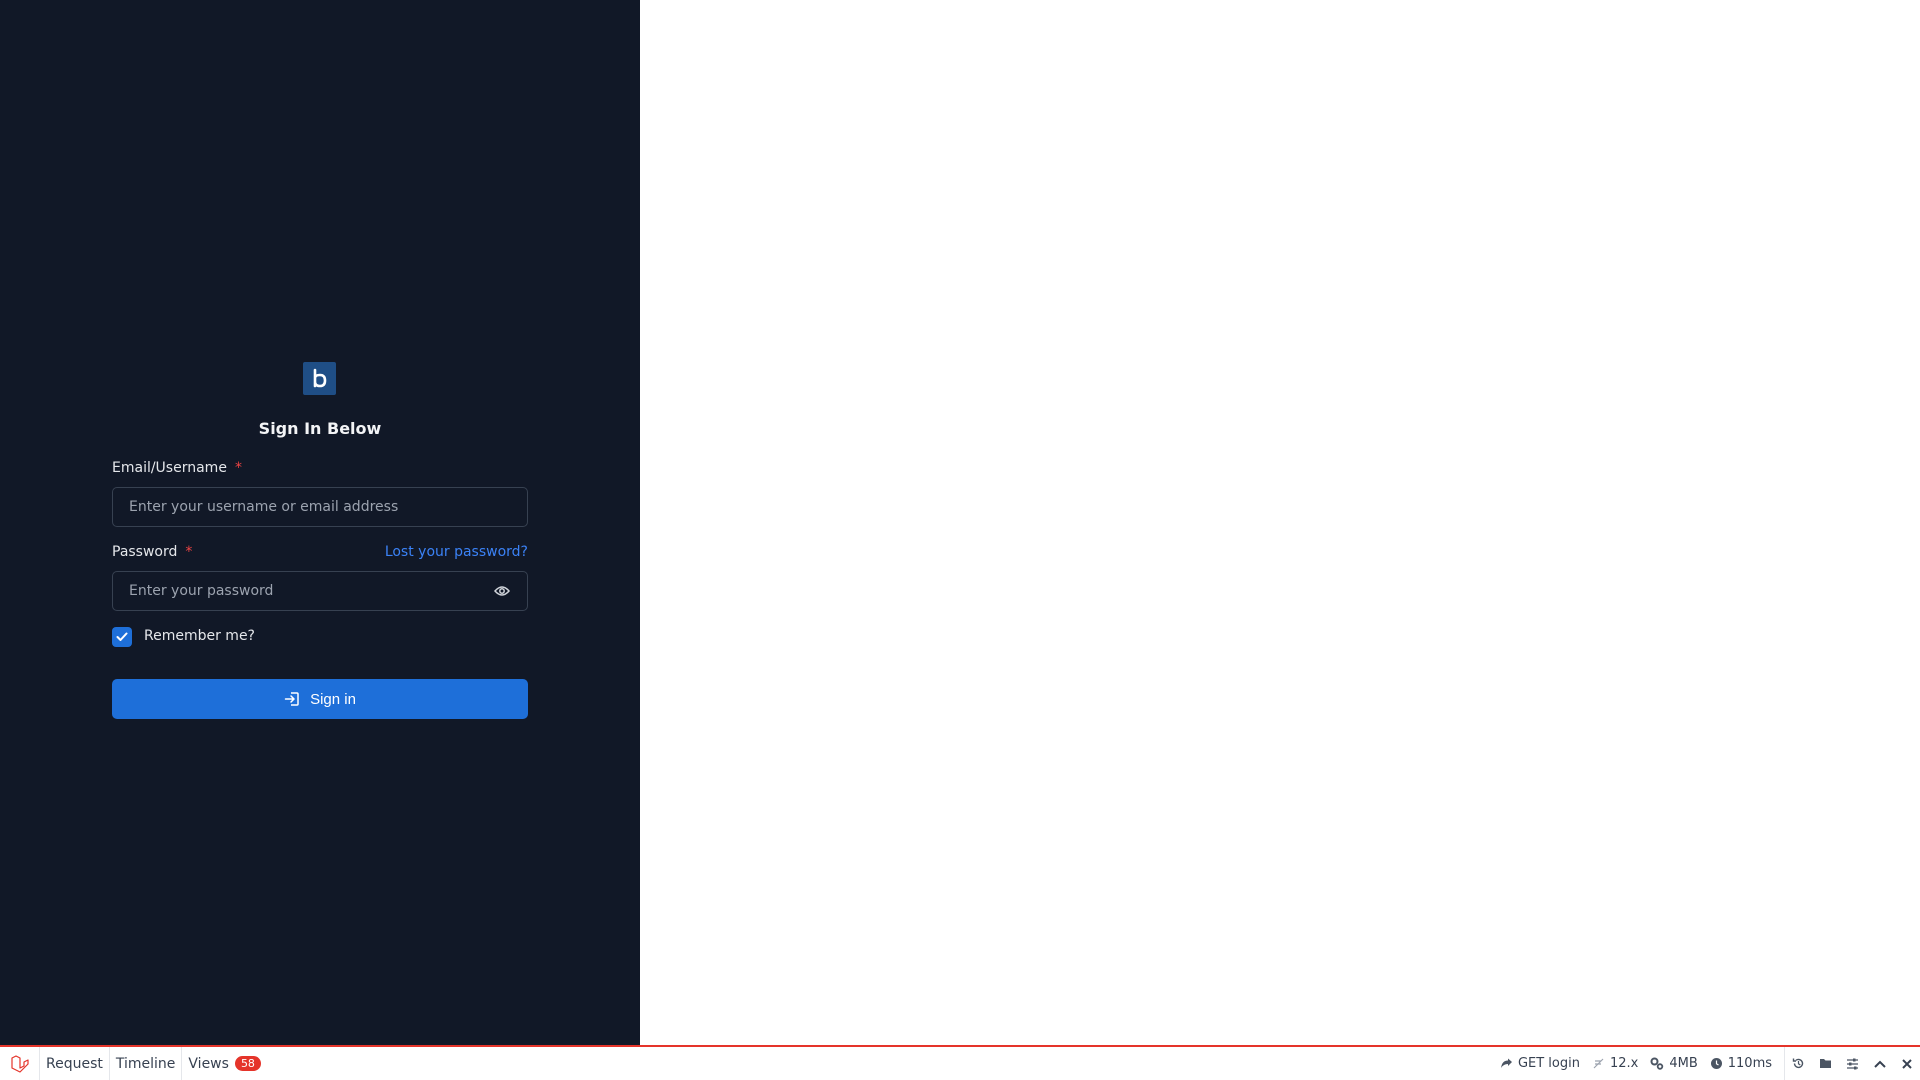 The height and width of the screenshot is (1080, 1920). I want to click on email-label-text: Email/Username, so click(169, 468).